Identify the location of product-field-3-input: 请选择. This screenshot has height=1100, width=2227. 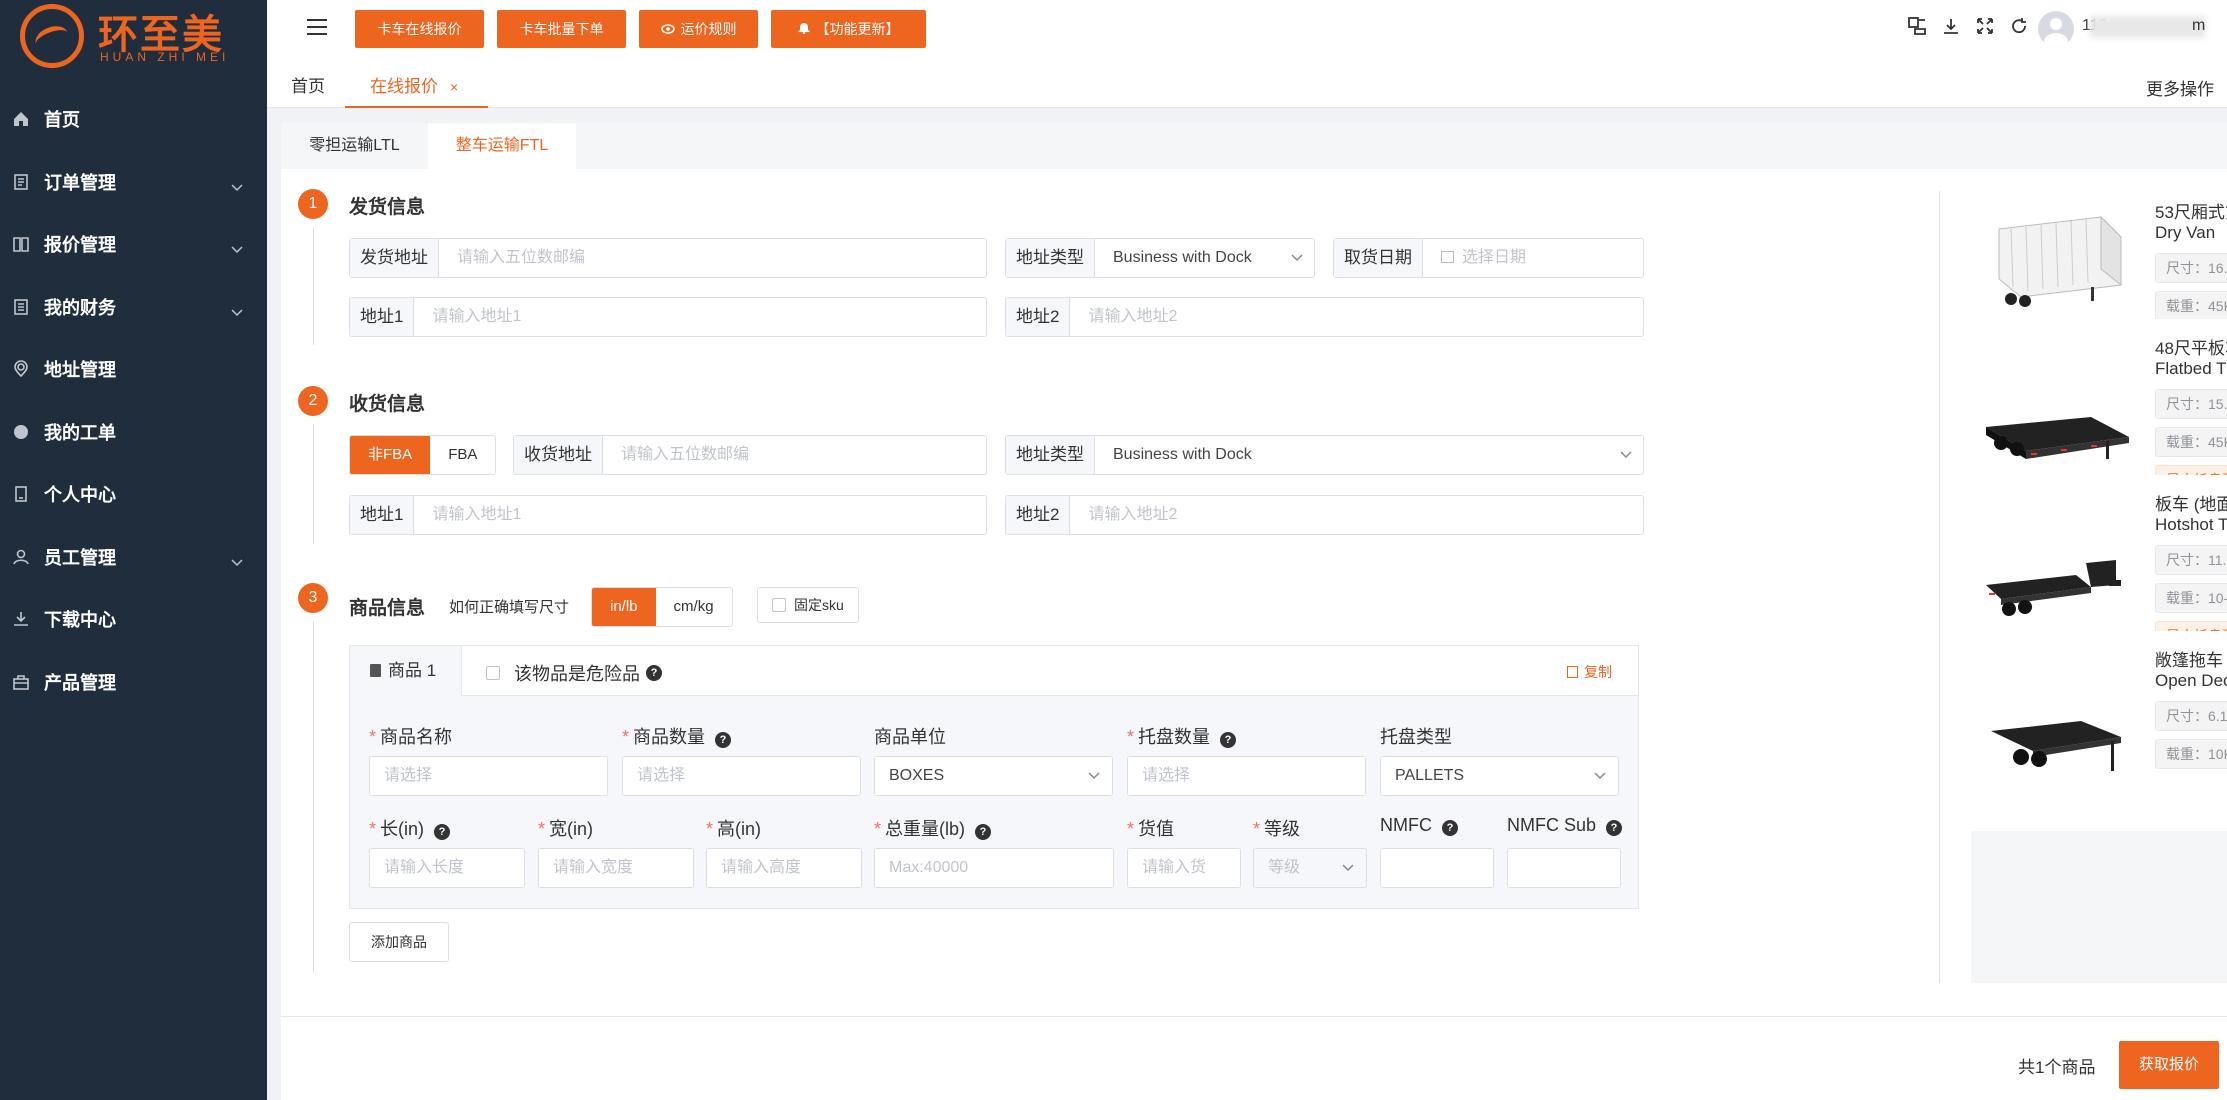
(1246, 776).